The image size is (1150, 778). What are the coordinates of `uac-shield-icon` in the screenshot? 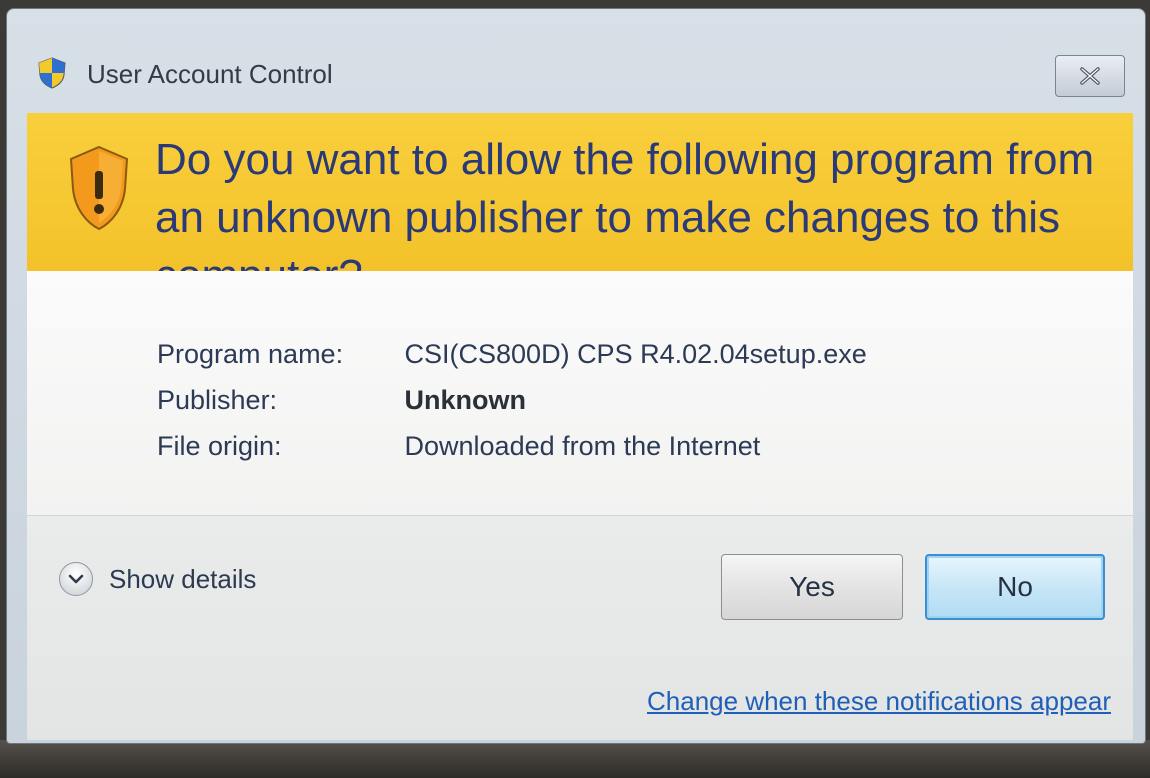 It's located at (52, 73).